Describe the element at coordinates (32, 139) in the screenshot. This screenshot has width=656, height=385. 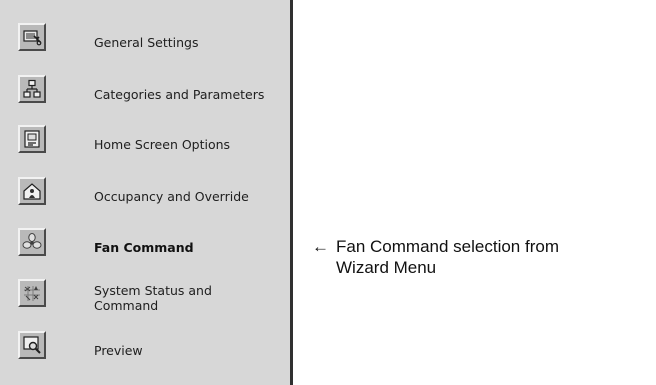
I see `home-screen-icon` at that location.